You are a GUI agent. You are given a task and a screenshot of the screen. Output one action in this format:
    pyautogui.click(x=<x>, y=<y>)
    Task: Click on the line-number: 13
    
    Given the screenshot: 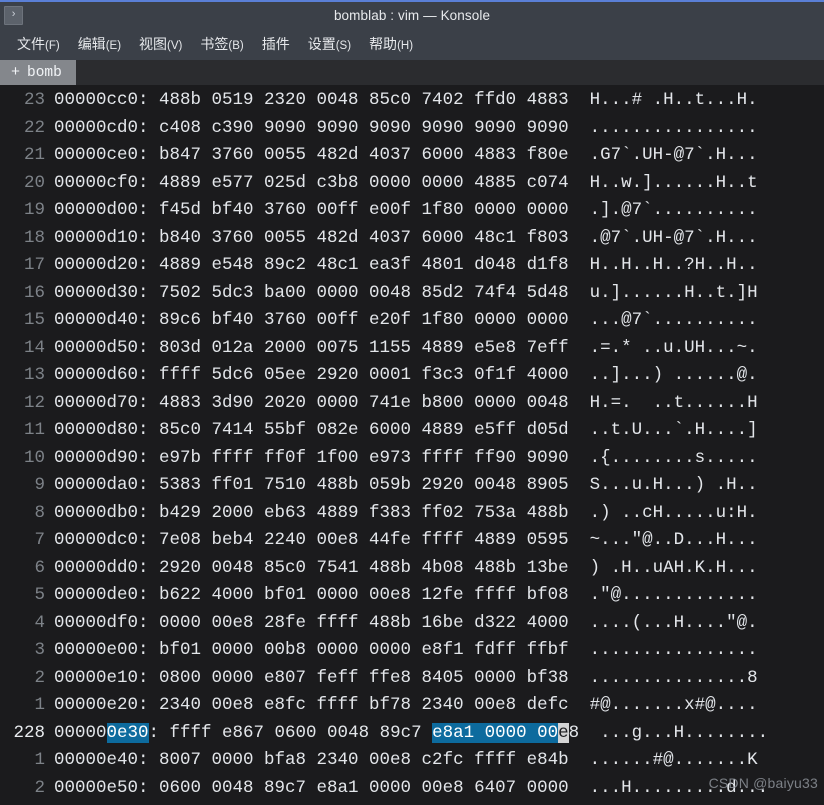 What is the action you would take?
    pyautogui.click(x=34, y=375)
    